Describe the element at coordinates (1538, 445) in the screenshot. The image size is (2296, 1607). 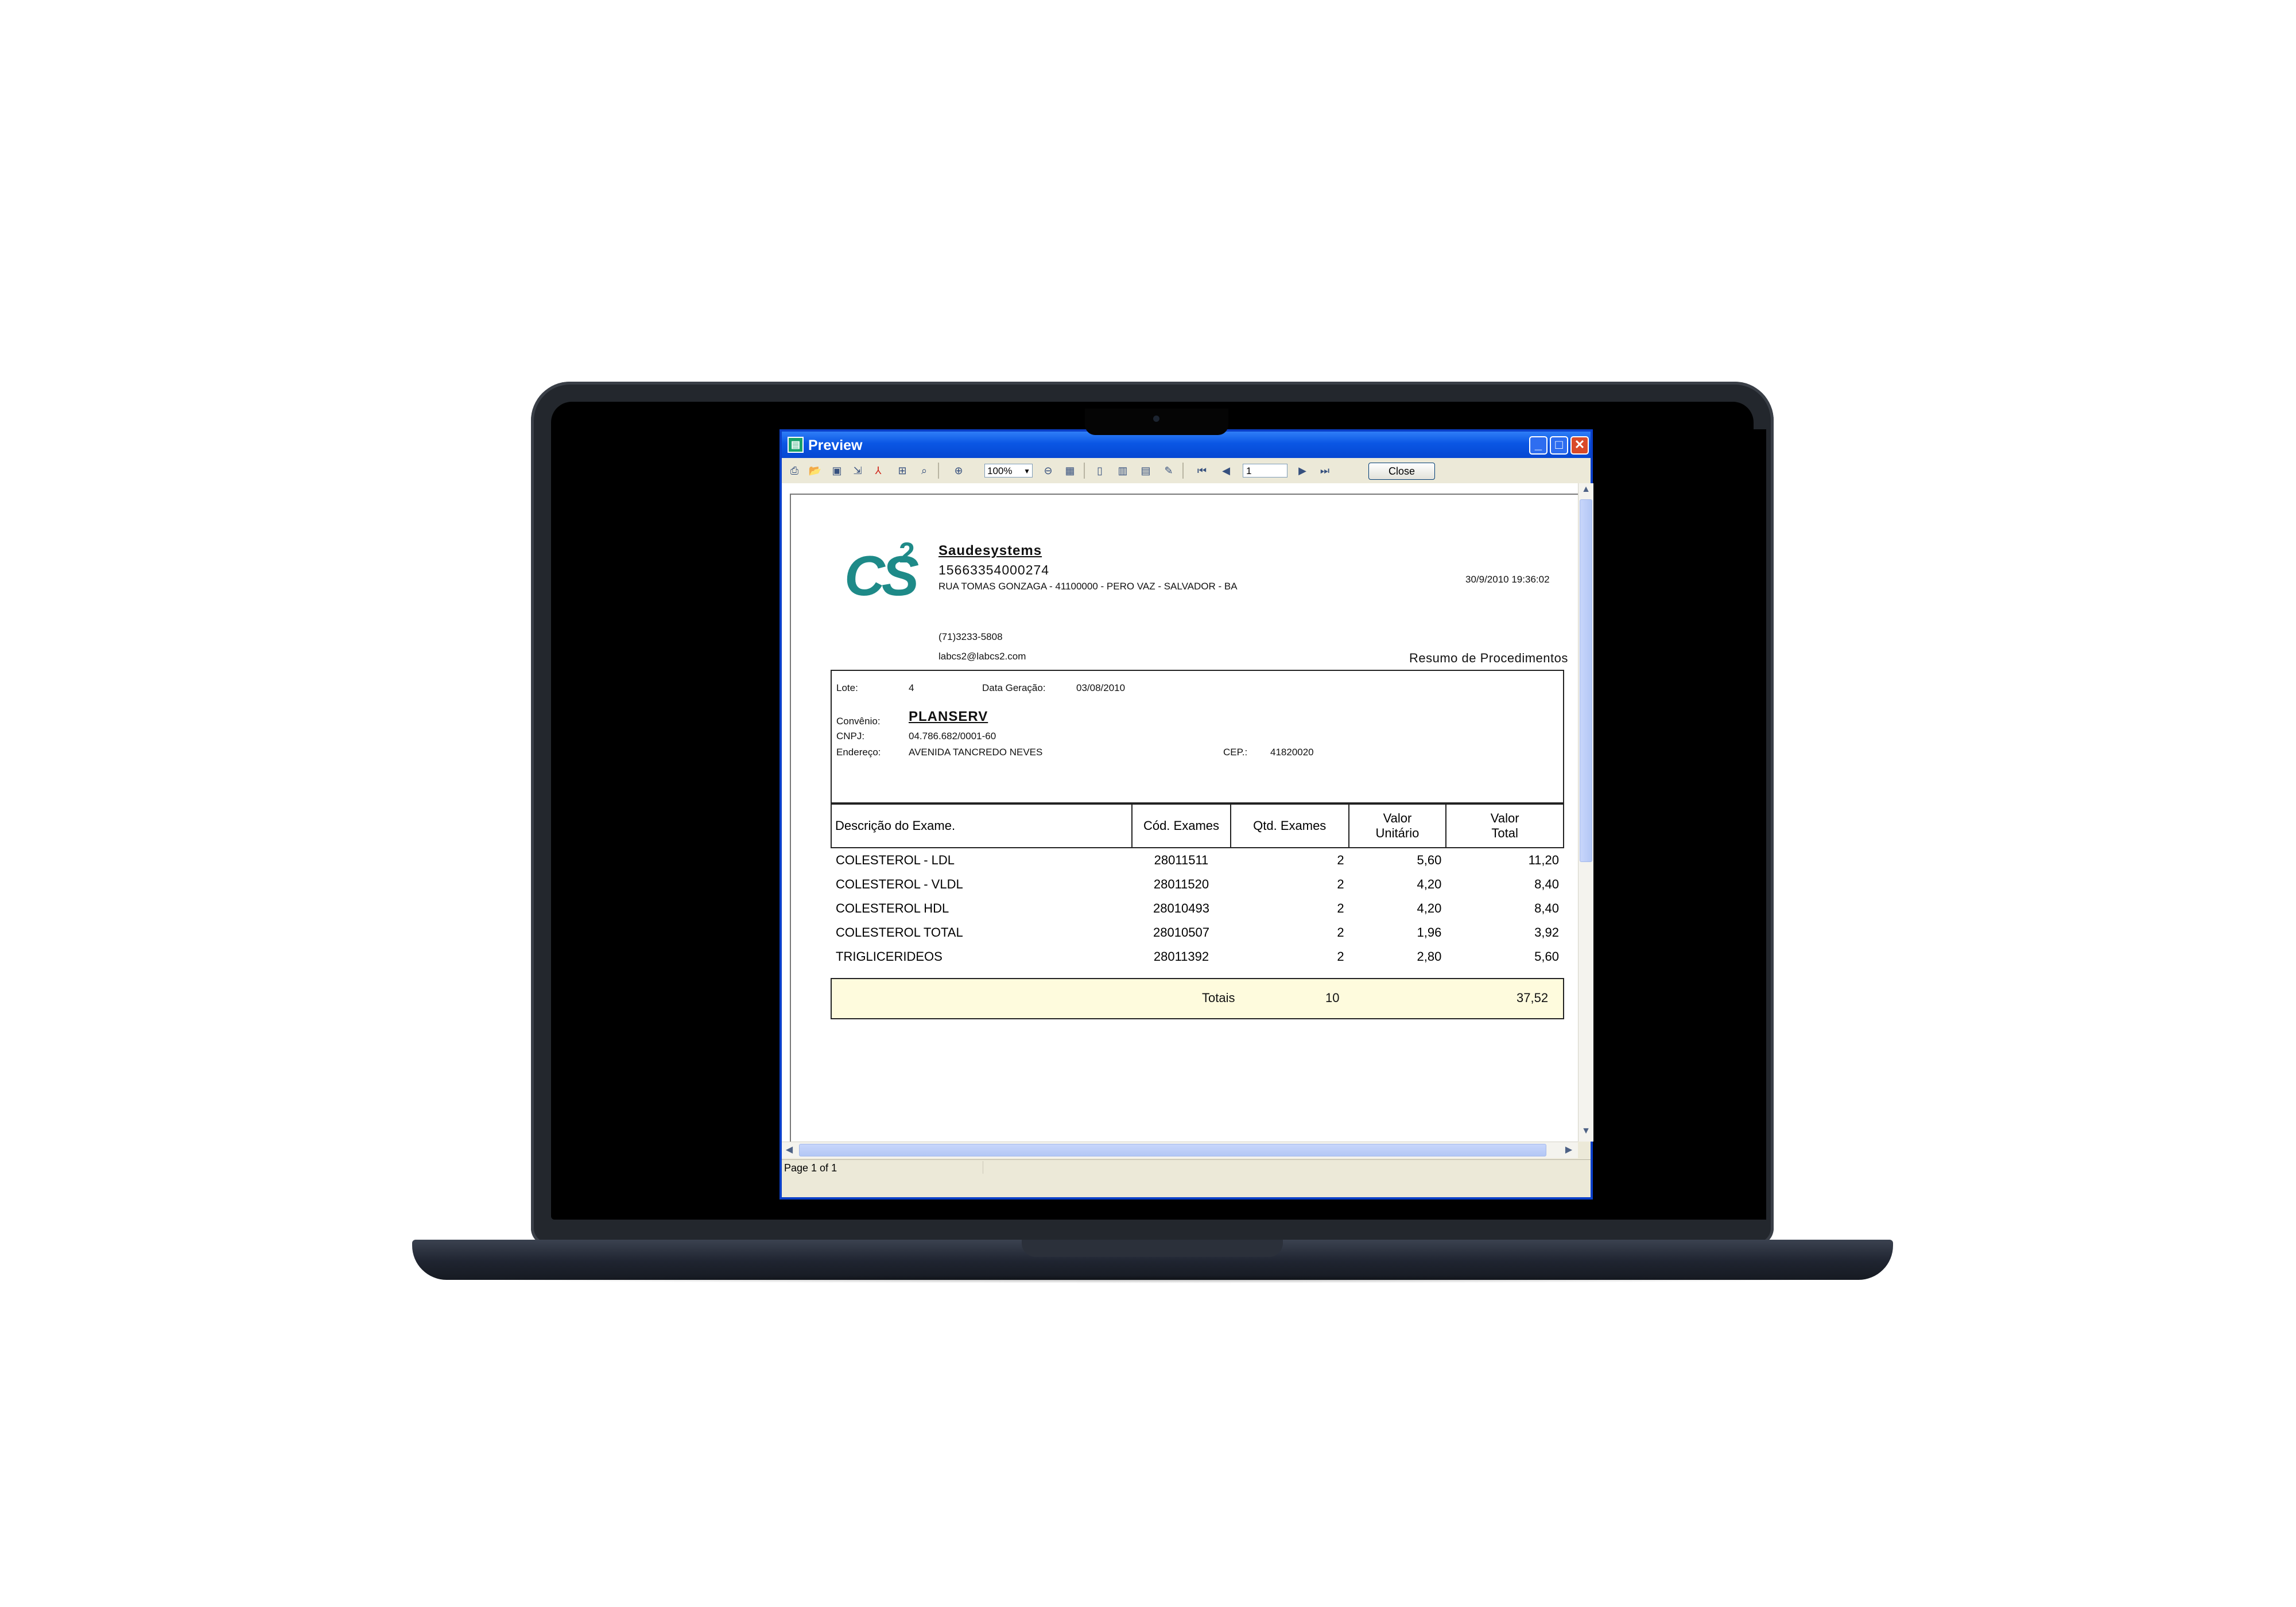
I see `minimize-button: _` at that location.